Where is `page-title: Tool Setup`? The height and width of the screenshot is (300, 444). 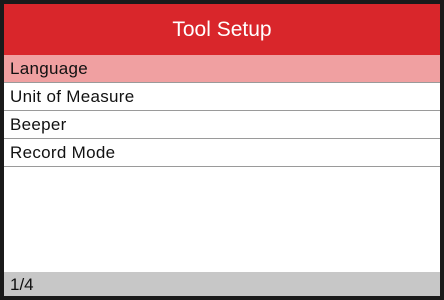
page-title: Tool Setup is located at coordinates (222, 29).